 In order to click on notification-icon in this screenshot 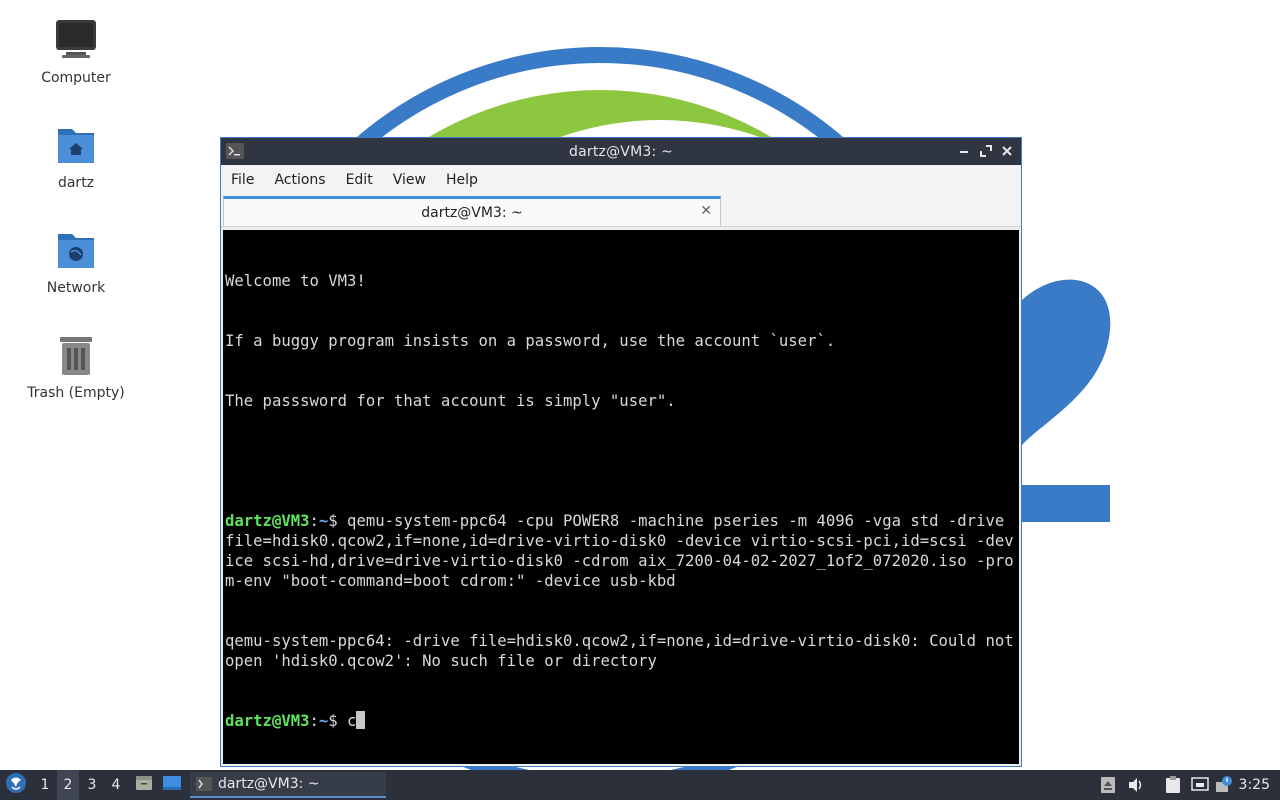, I will do `click(1224, 785)`.